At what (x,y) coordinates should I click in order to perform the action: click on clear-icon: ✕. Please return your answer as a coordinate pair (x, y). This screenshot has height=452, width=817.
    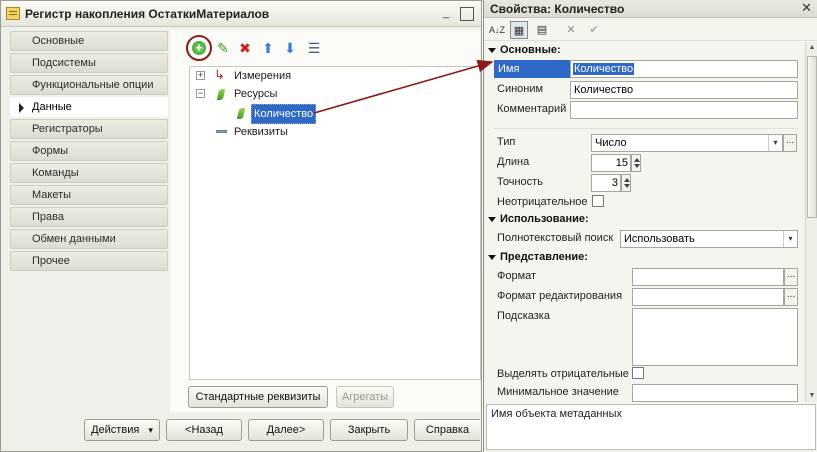
    Looking at the image, I should click on (571, 30).